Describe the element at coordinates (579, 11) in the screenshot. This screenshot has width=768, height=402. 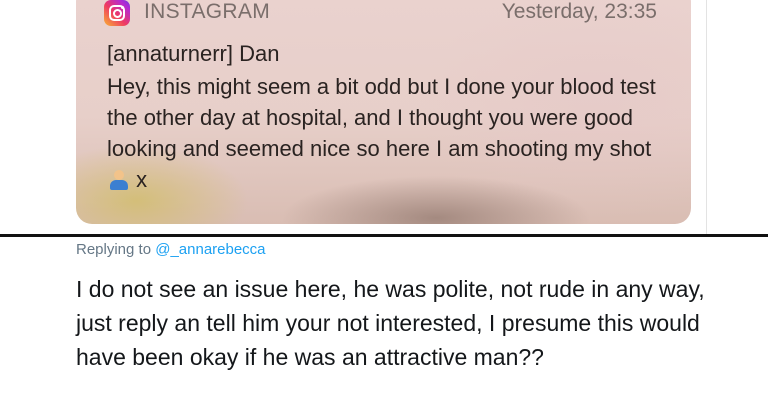
I see `notification-timestamp: Yesterday, 23:35` at that location.